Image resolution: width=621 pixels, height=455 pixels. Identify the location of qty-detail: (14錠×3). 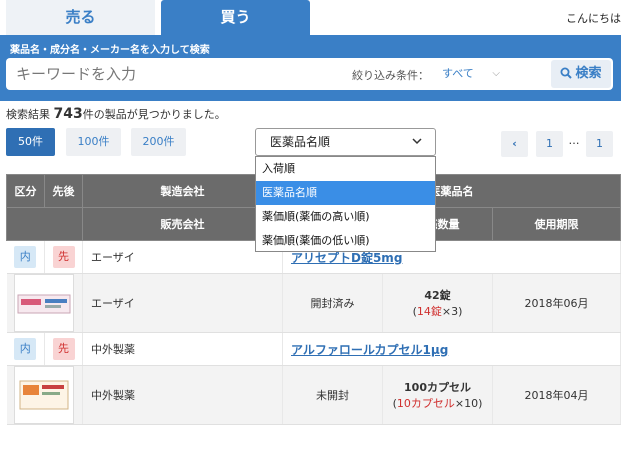
(437, 311).